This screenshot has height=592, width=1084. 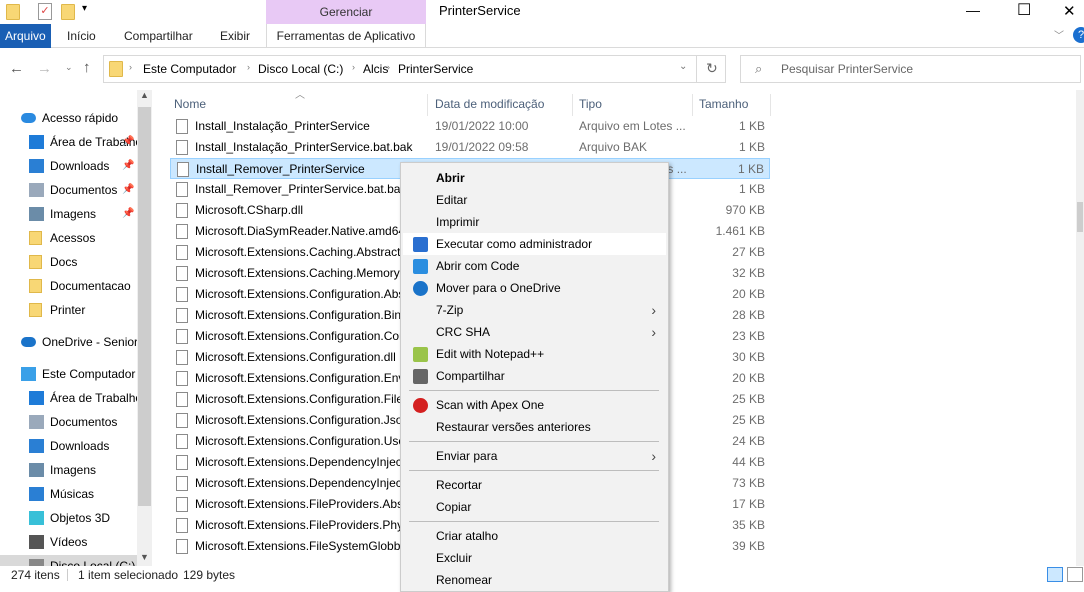 I want to click on minimize-button: —, so click(x=973, y=10).